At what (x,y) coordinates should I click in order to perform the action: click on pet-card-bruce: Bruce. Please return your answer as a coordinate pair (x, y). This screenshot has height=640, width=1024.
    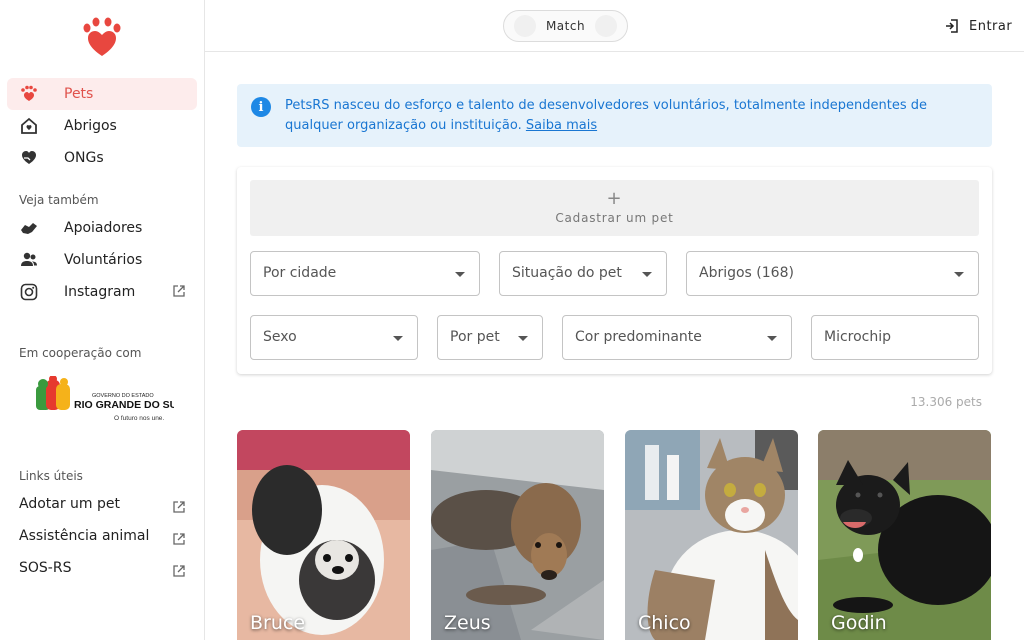
    Looking at the image, I should click on (323, 535).